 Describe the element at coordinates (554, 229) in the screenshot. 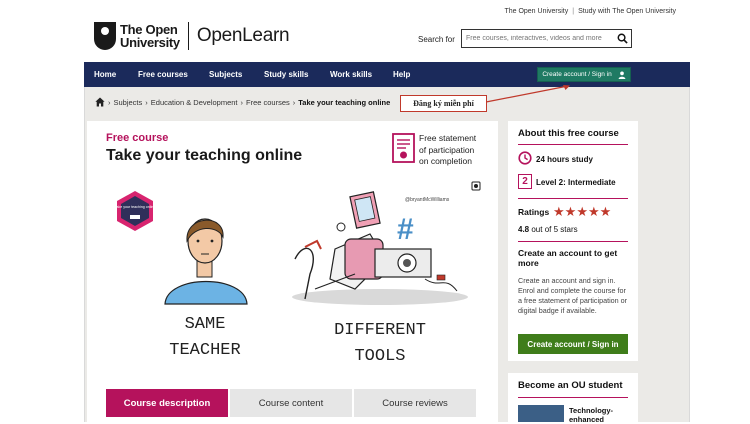

I see `rating-suffix: out of 5 stars` at that location.